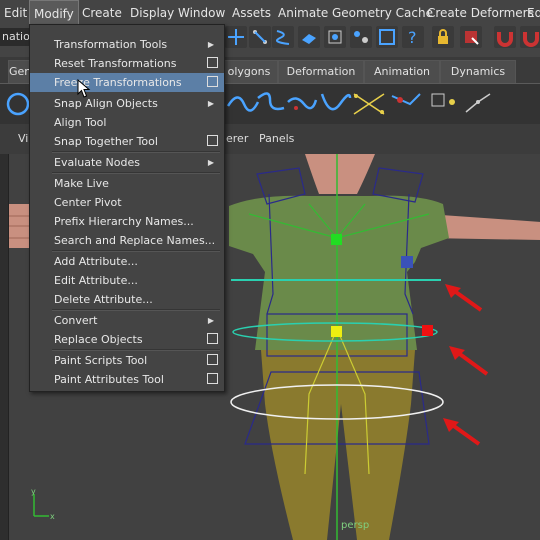 The image size is (540, 540). I want to click on menu-item-reset-transformations: Reset Transformations, so click(127, 63).